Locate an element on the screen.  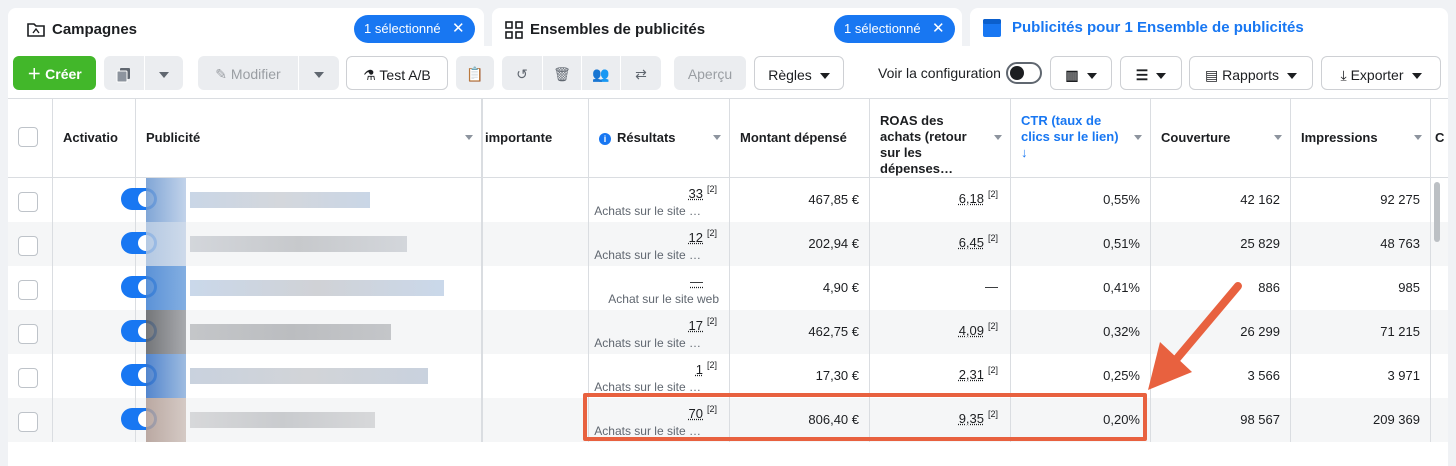
header-label: Activatio is located at coordinates (90, 137).